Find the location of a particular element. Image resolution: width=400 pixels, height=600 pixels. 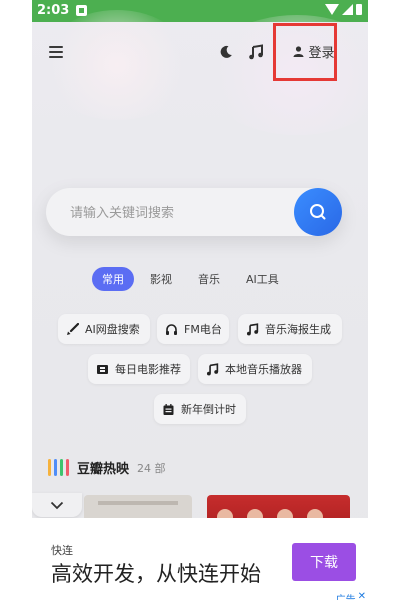

film-icon is located at coordinates (102, 369).